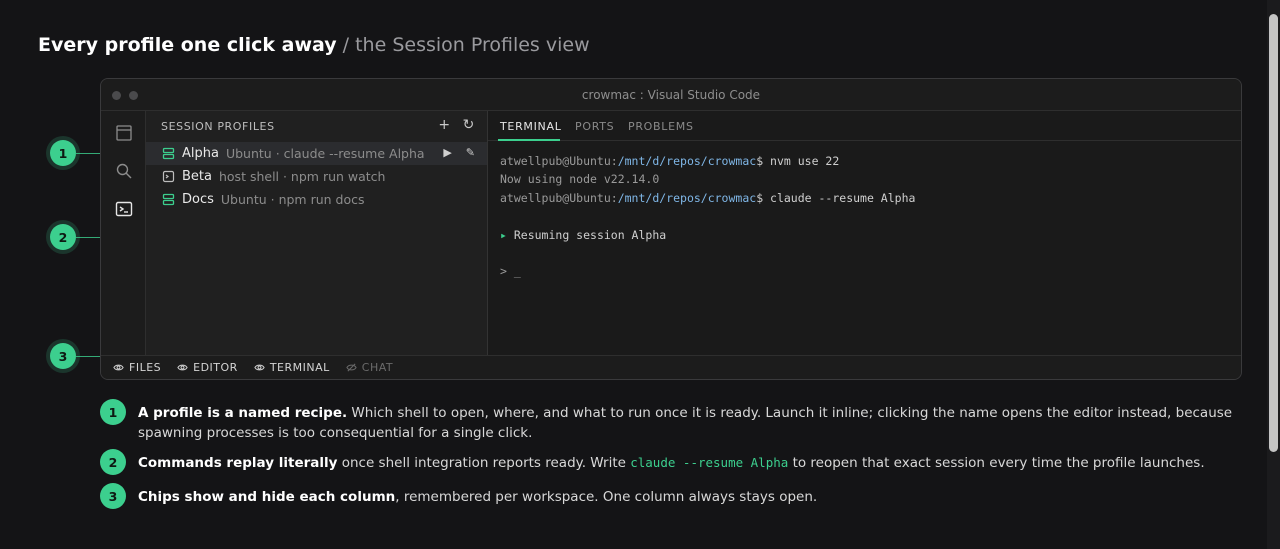  What do you see at coordinates (124, 133) in the screenshot?
I see `explorer-icon` at bounding box center [124, 133].